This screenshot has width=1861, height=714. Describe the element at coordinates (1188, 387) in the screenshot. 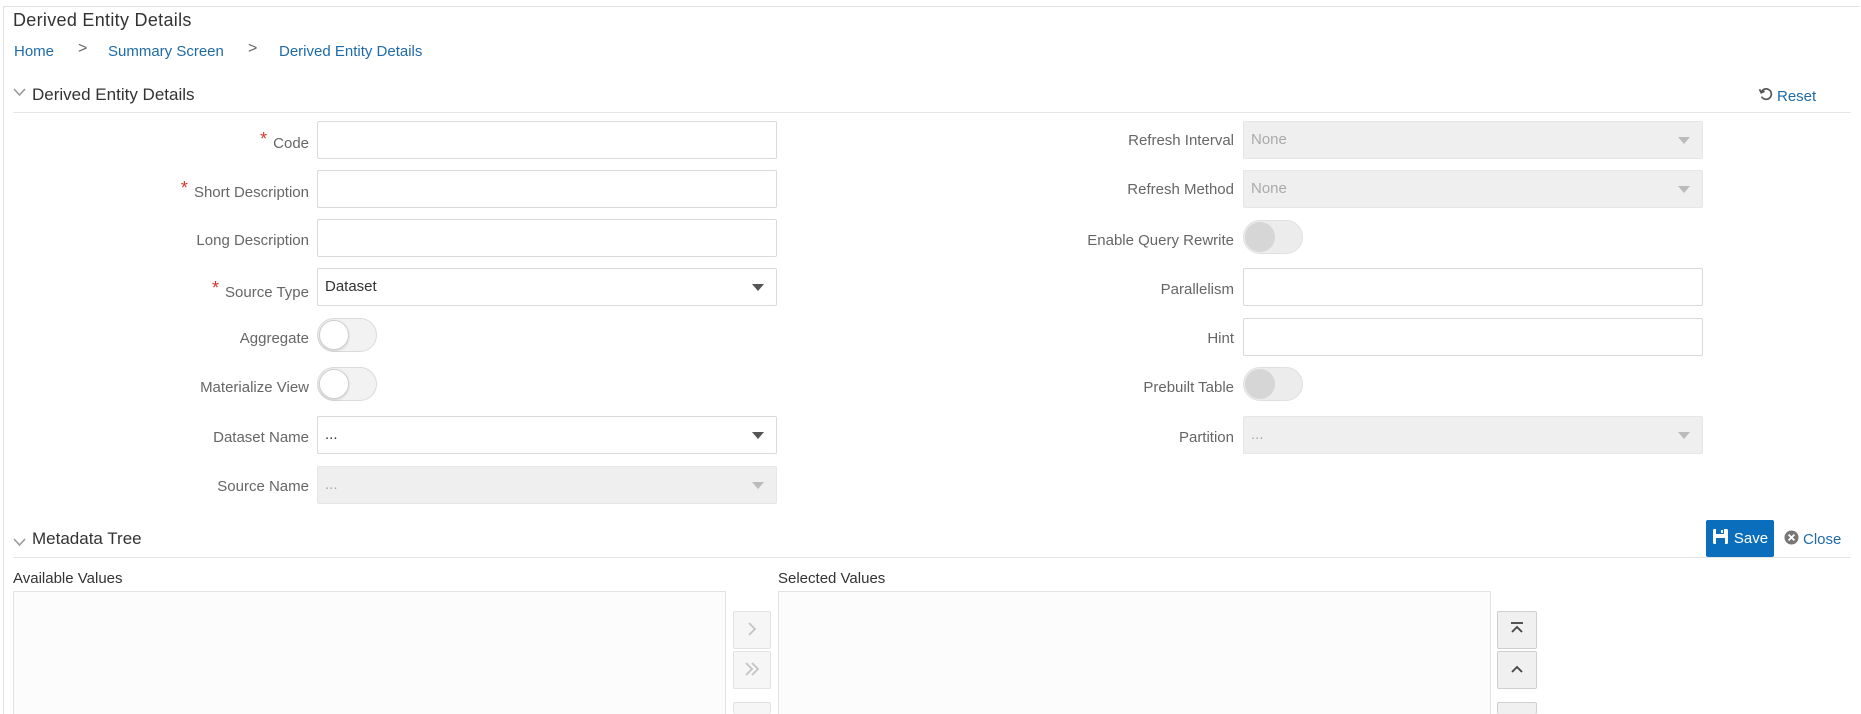

I see `prebuilt-table-label: Prebuilt Table` at that location.